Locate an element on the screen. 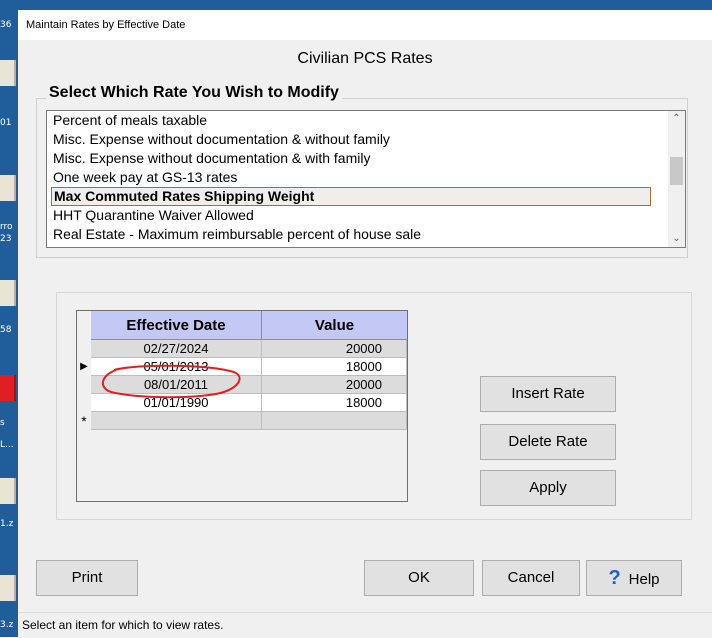 The width and height of the screenshot is (712, 638). help-button: ? Help is located at coordinates (634, 578).